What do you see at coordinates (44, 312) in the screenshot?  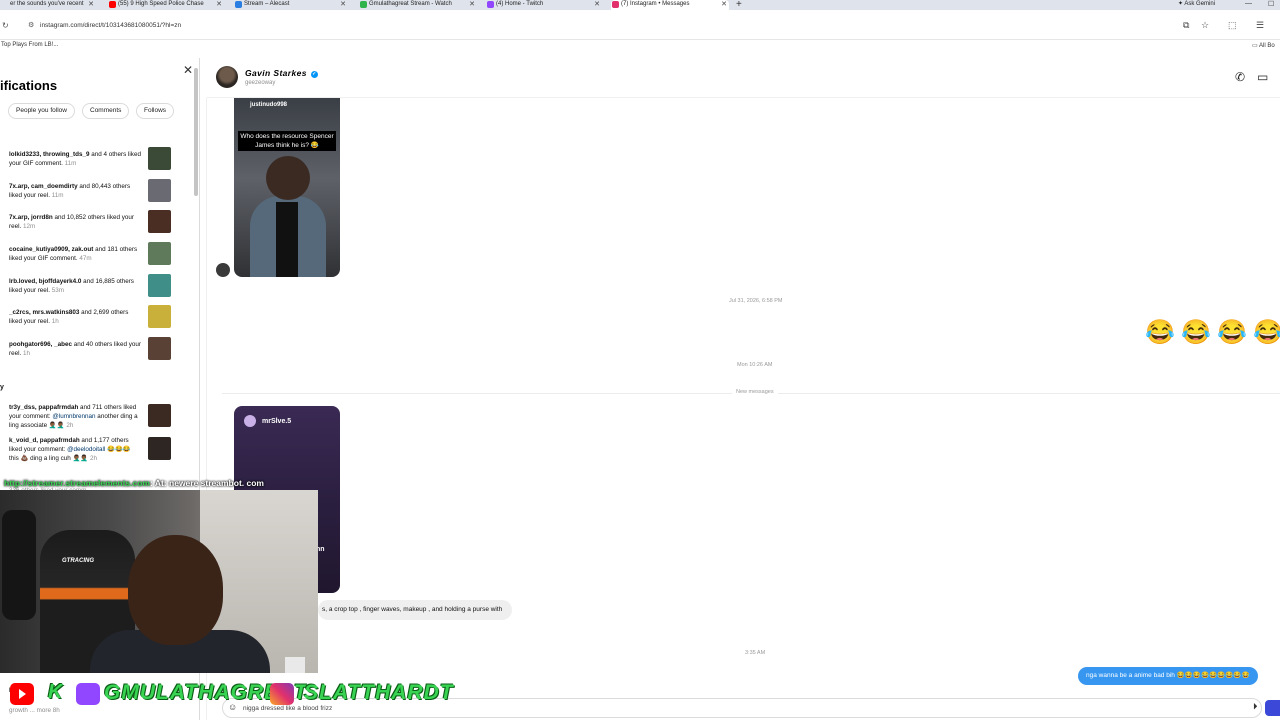 I see `notification-users: _c2rcs, mrs.watkins803` at bounding box center [44, 312].